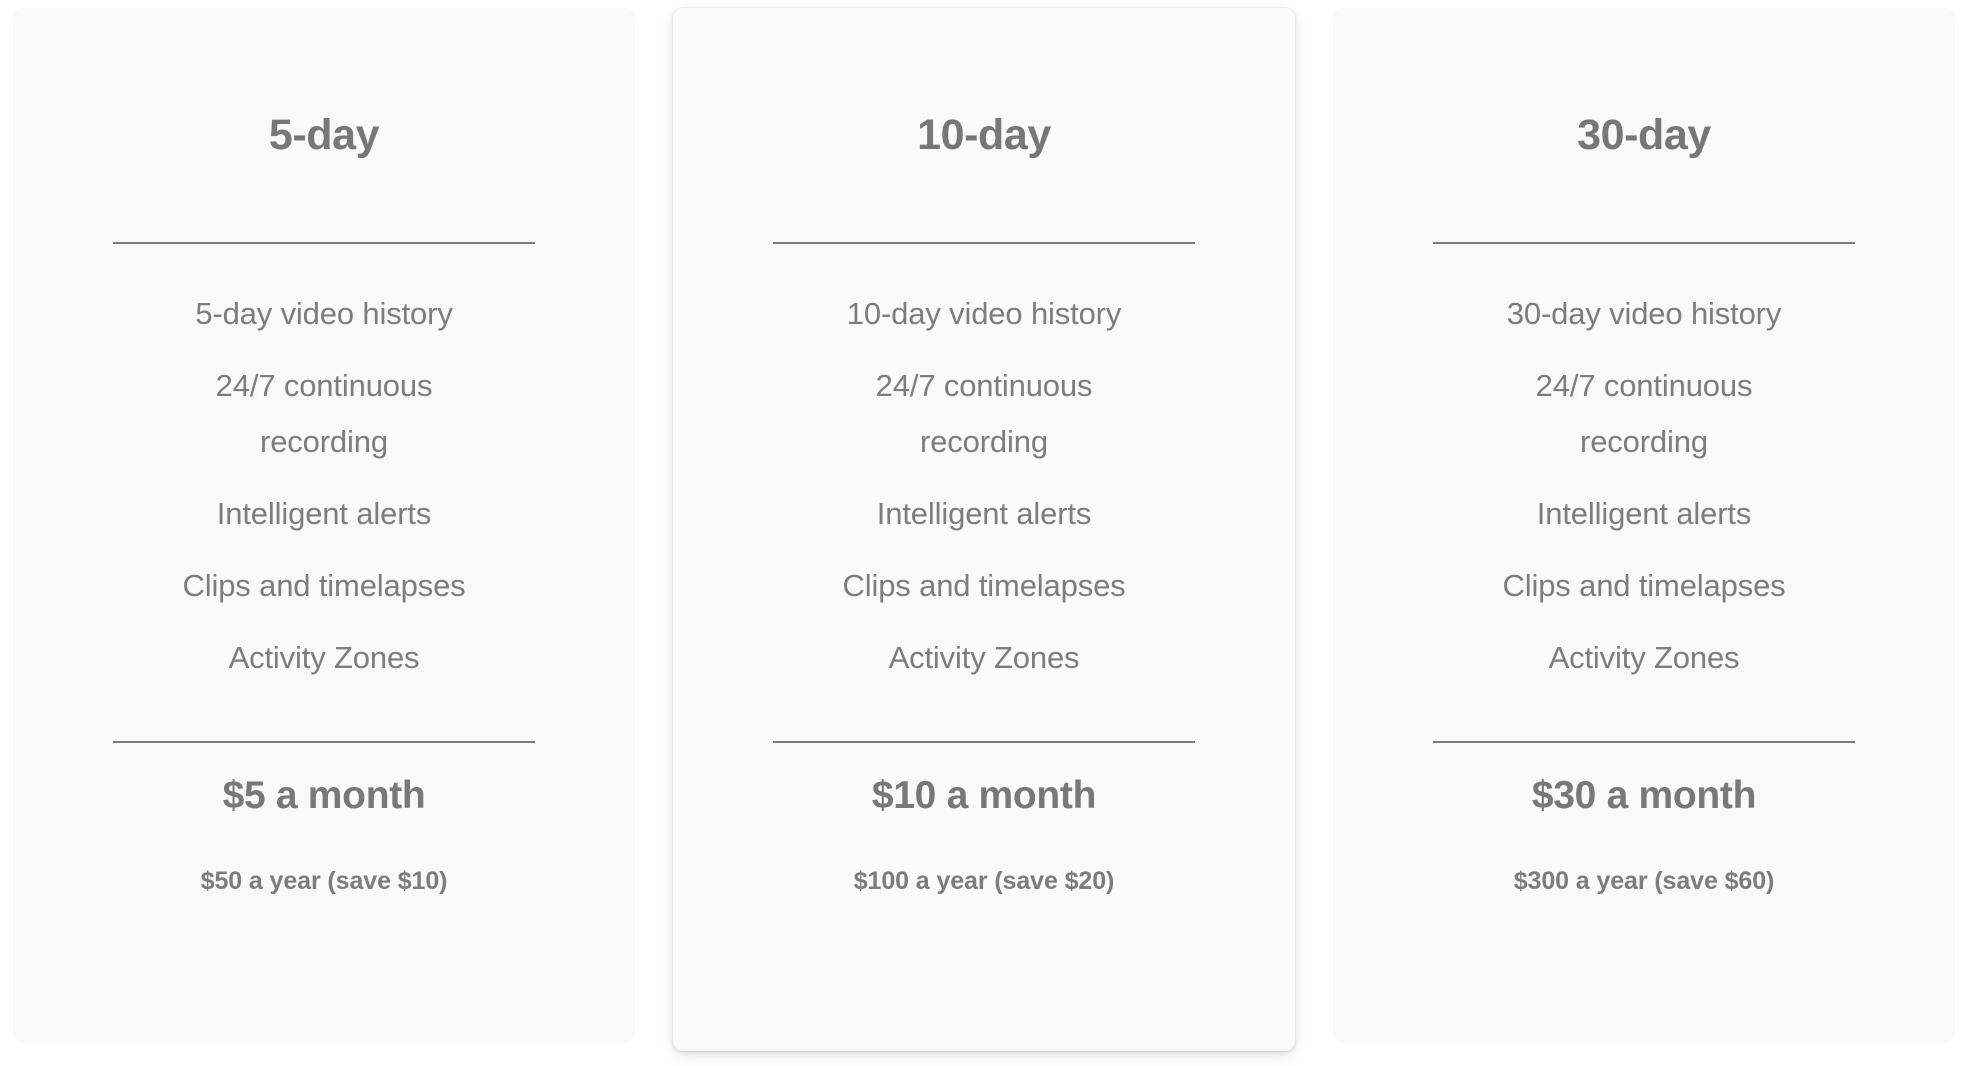  What do you see at coordinates (1644, 135) in the screenshot?
I see `plan-title: 30-day` at bounding box center [1644, 135].